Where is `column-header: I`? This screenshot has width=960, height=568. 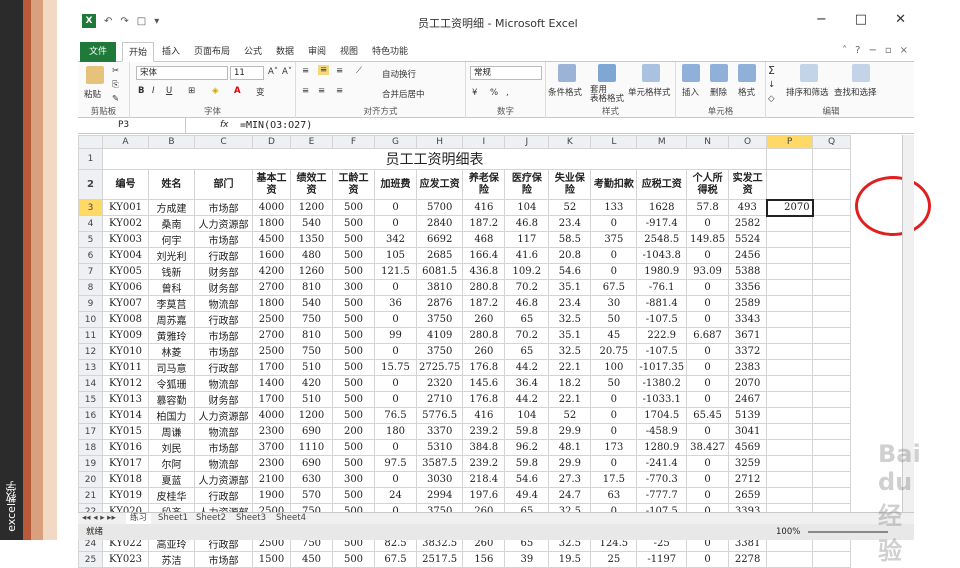 column-header: I is located at coordinates (484, 142).